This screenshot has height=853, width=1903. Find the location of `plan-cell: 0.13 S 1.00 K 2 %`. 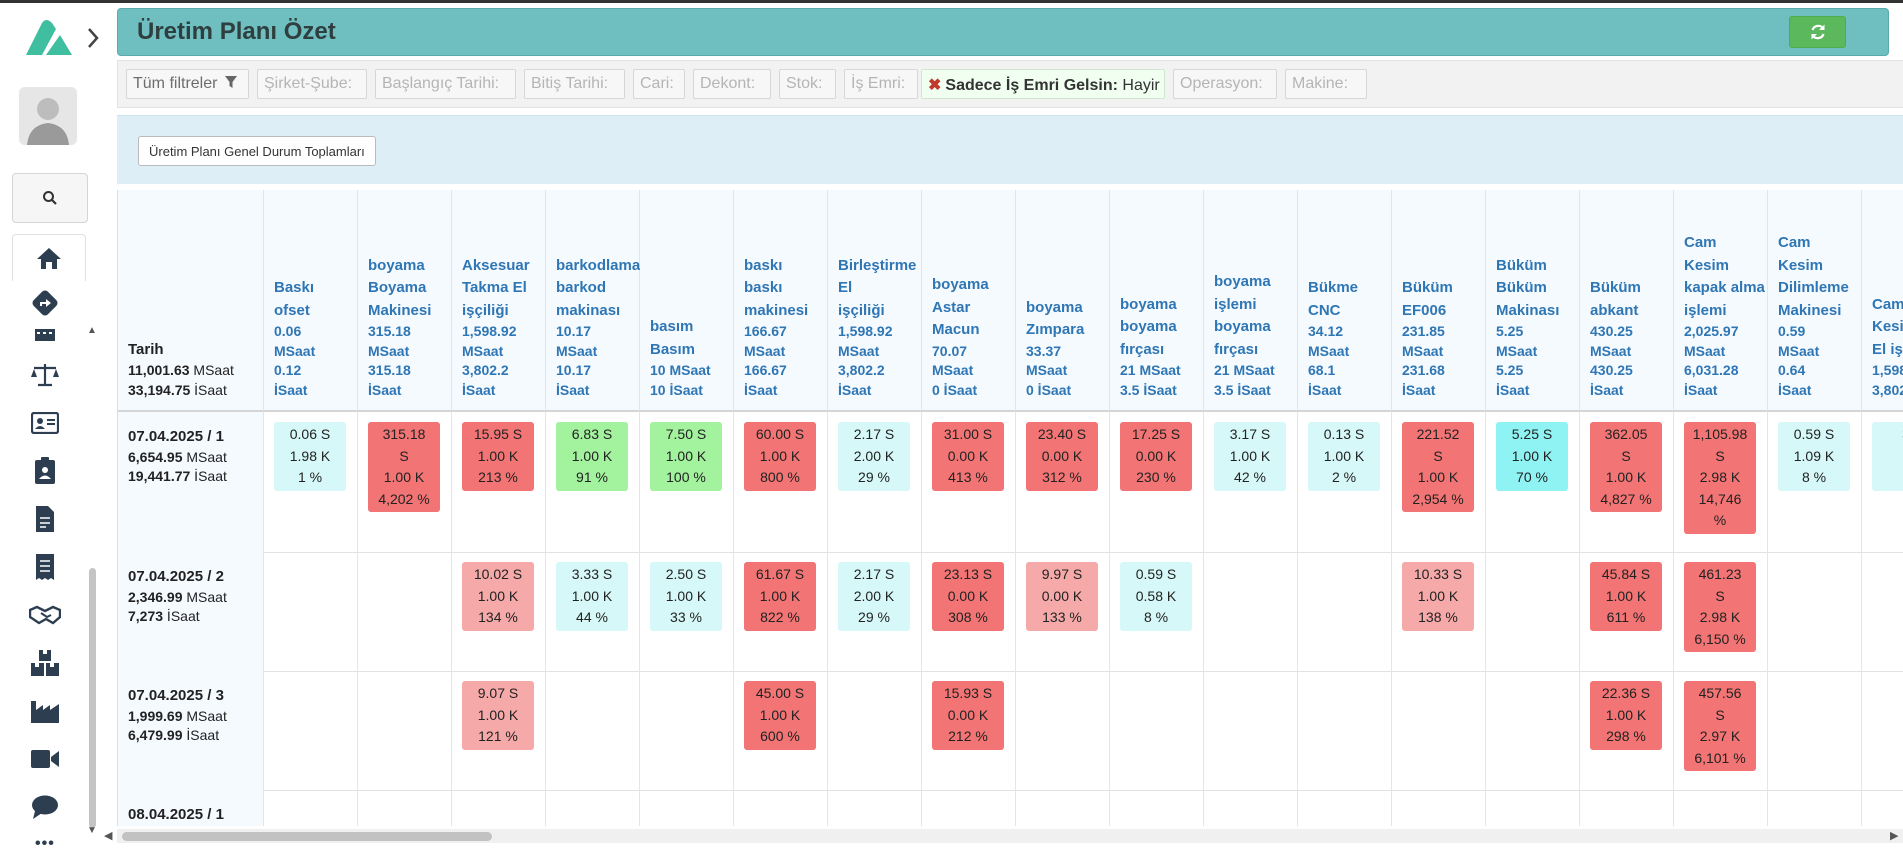

plan-cell: 0.13 S 1.00 K 2 % is located at coordinates (1344, 456).